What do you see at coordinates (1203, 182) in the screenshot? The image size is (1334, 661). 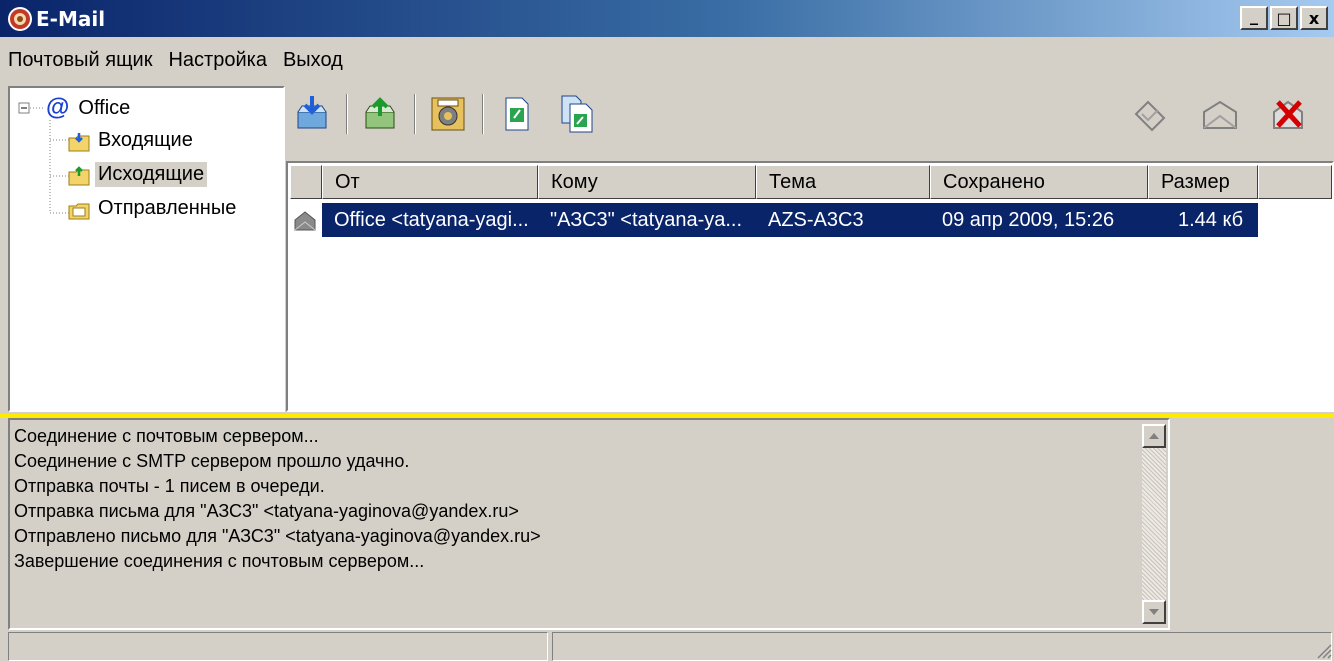 I see `column-header-size: Размер` at bounding box center [1203, 182].